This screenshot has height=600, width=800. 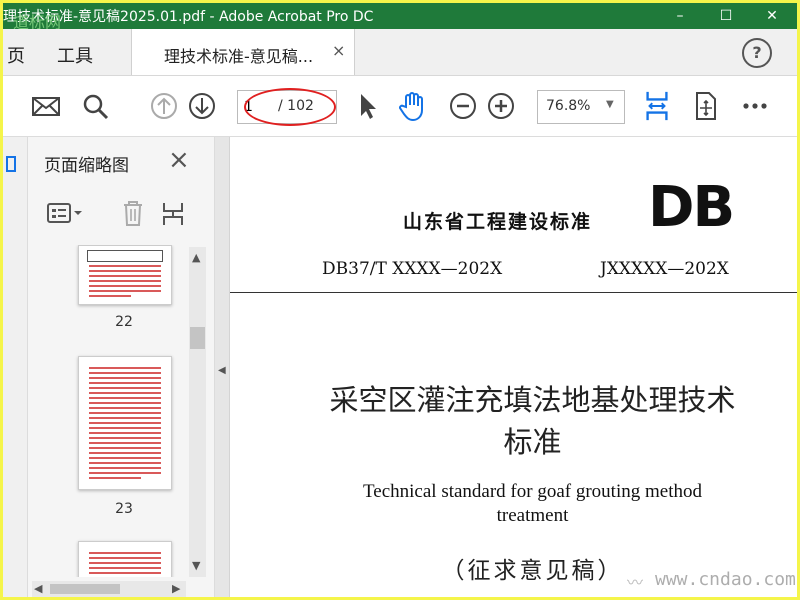 What do you see at coordinates (96, 106) in the screenshot?
I see `search-icon` at bounding box center [96, 106].